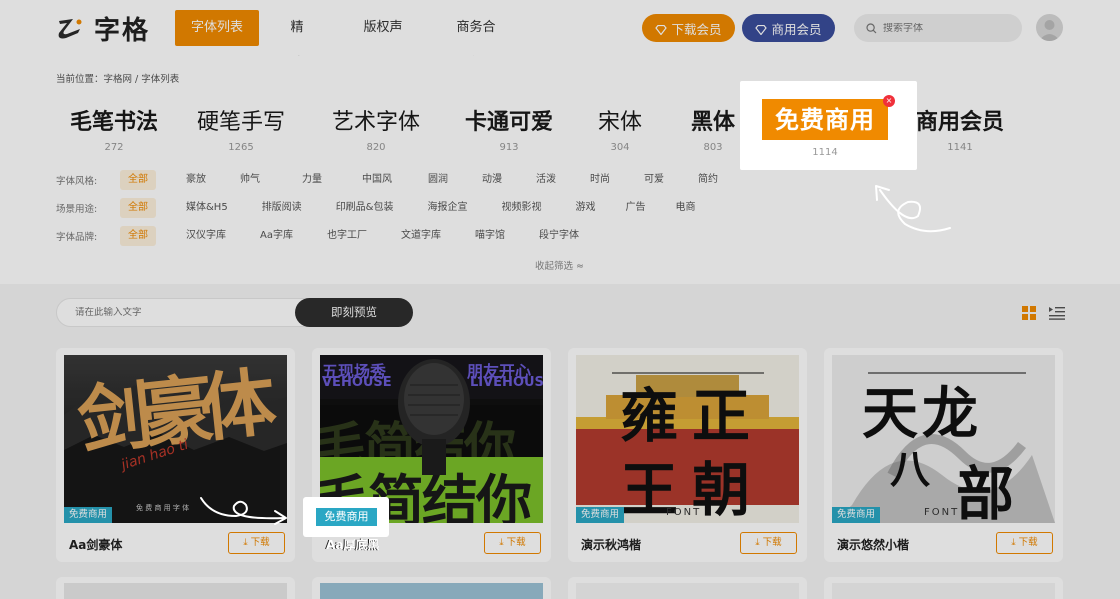  Describe the element at coordinates (113, 122) in the screenshot. I see `category-name: 毛笔书法` at that location.